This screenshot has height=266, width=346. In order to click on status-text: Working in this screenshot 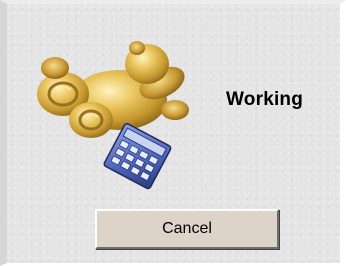, I will do `click(265, 99)`.